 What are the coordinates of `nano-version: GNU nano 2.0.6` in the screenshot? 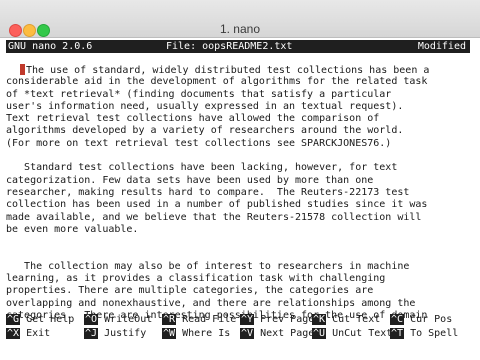 It's located at (50, 46).